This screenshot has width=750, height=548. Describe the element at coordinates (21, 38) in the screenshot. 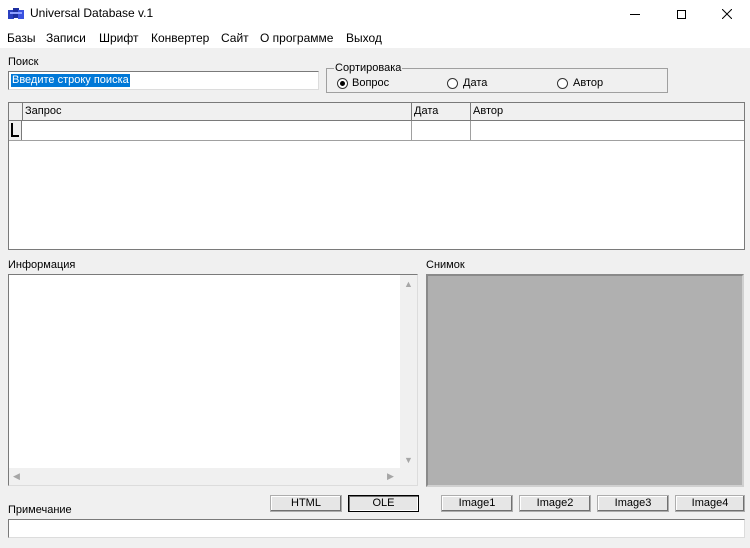

I see `menu-bases: Базы` at that location.